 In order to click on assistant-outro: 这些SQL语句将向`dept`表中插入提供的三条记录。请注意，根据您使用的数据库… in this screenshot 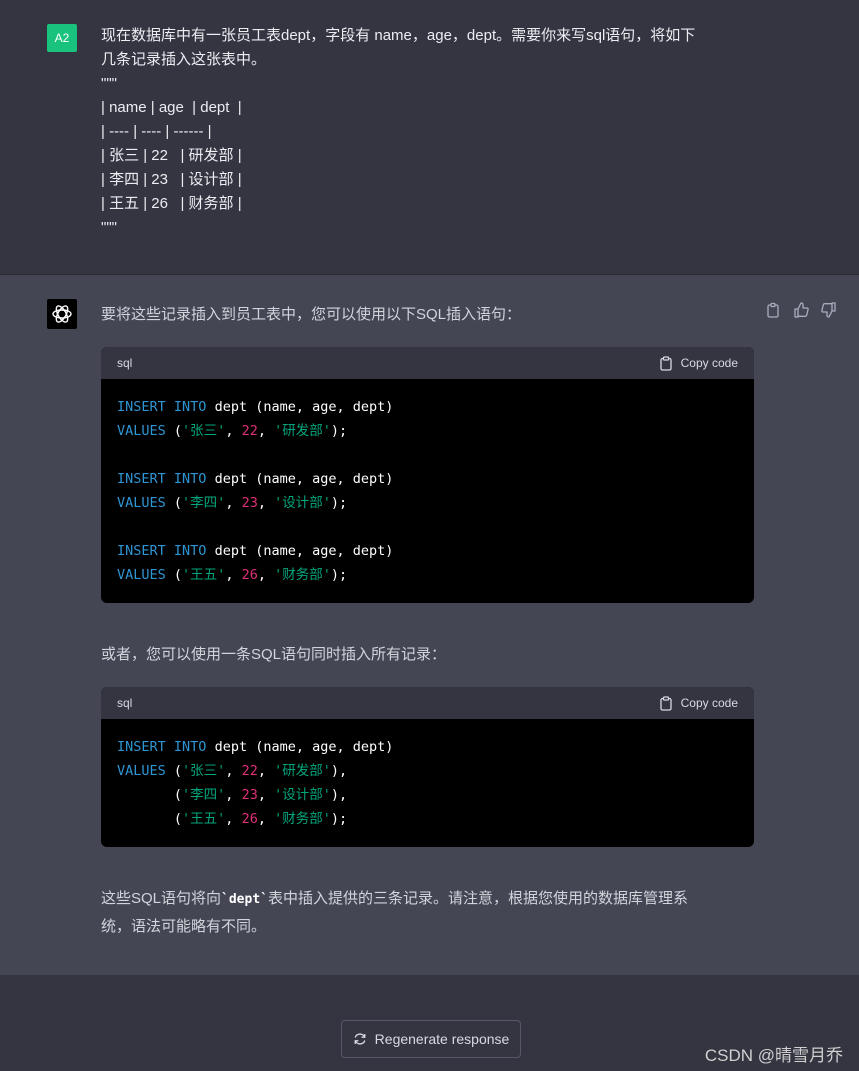, I will do `click(394, 898)`.